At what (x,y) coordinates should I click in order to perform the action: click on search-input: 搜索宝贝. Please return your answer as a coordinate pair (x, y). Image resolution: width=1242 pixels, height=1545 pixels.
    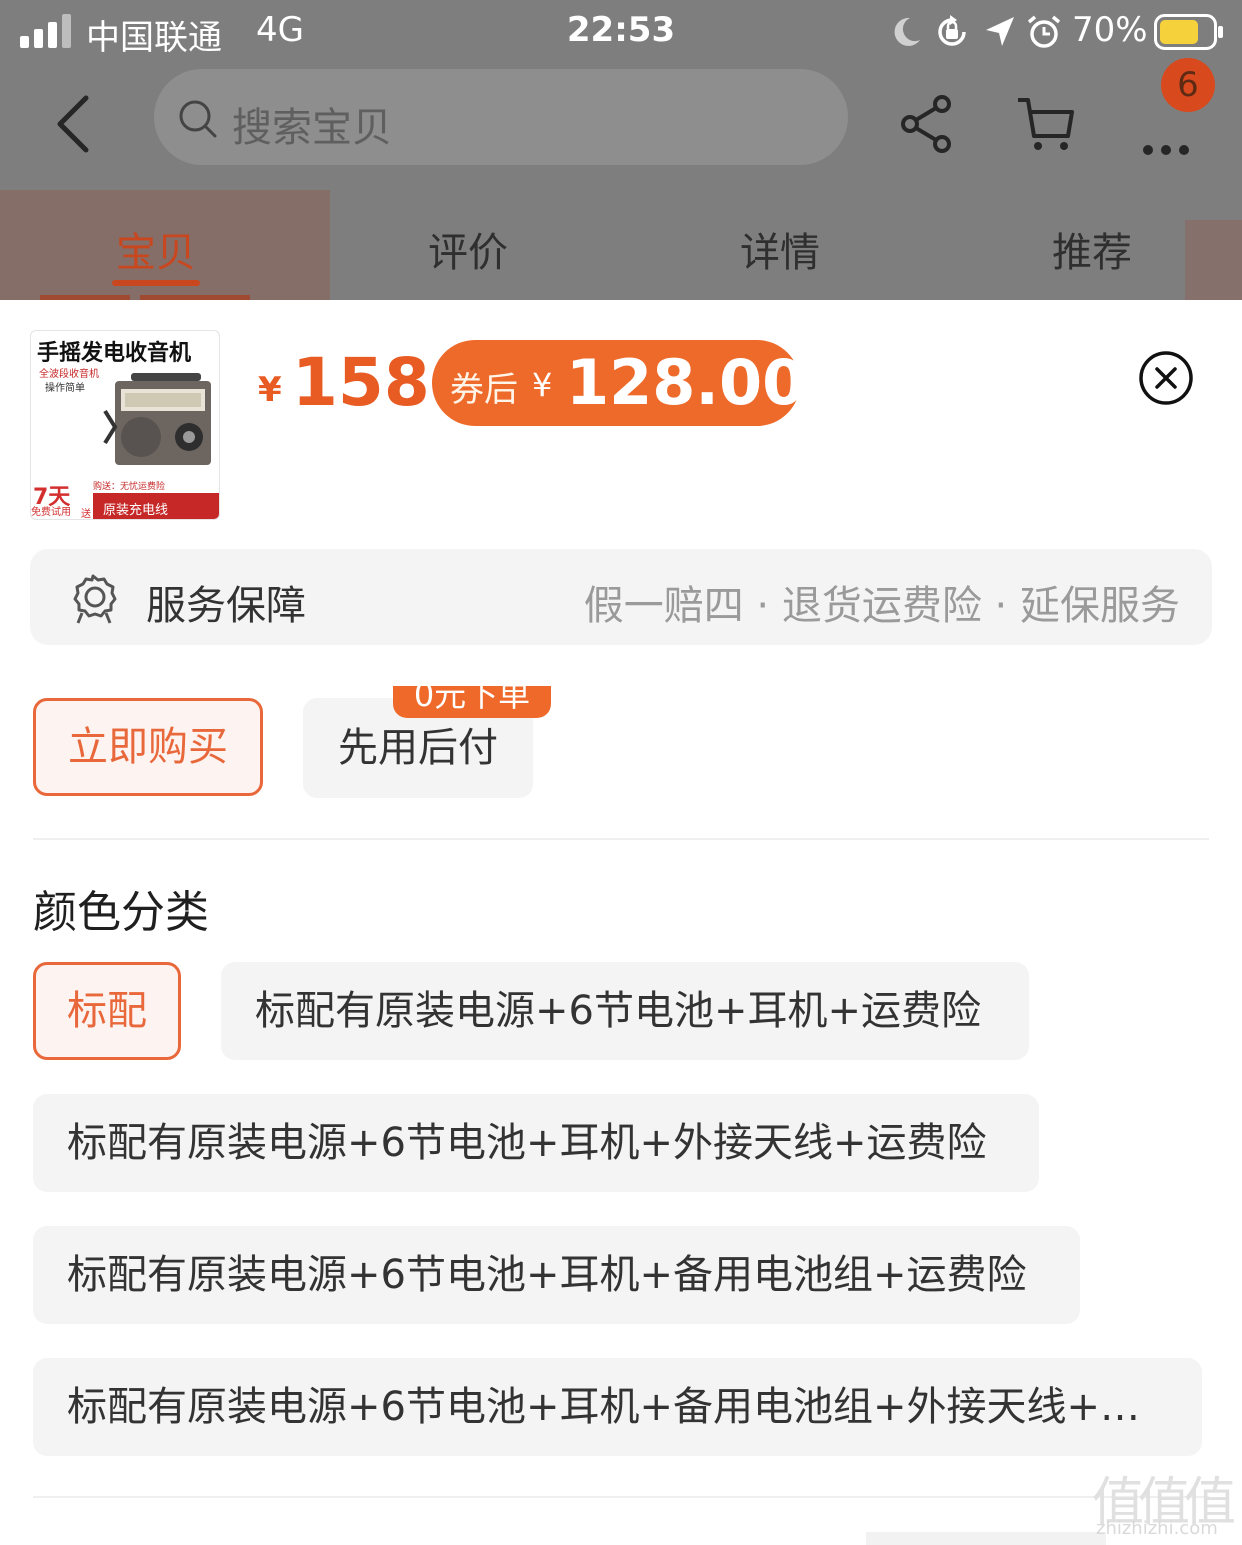
    Looking at the image, I should click on (501, 117).